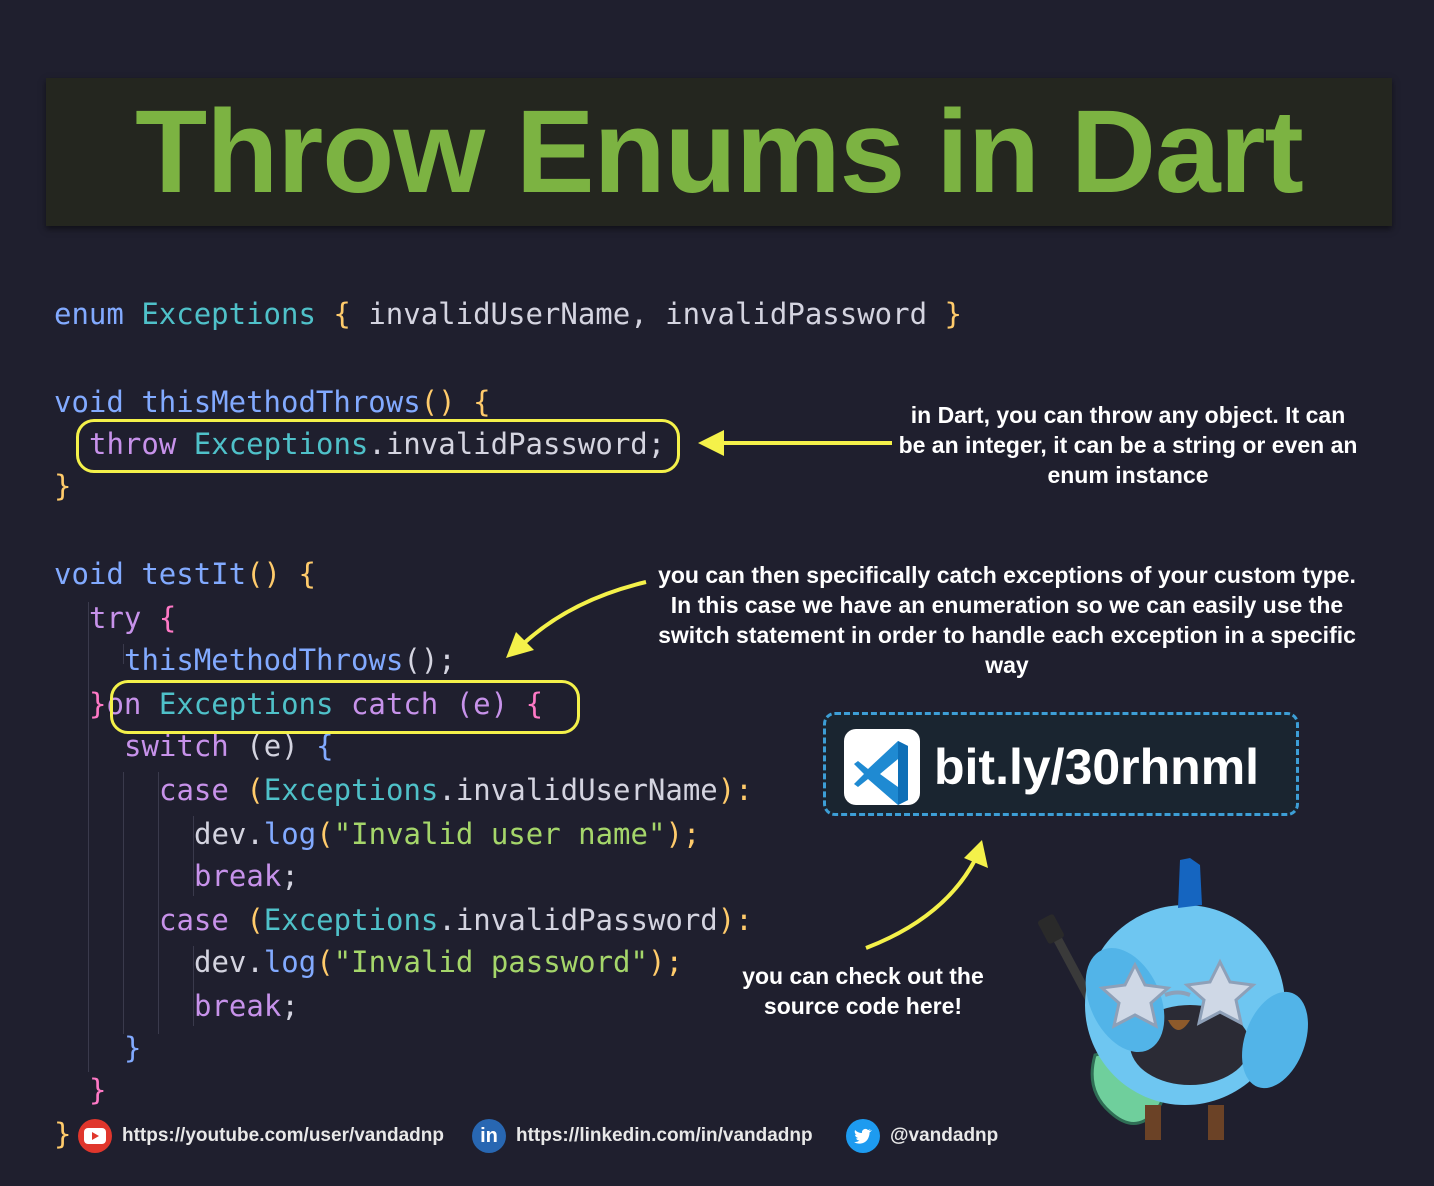 Image resolution: width=1434 pixels, height=1186 pixels. I want to click on code-identifier: .invalidPassword, so click(578, 920).